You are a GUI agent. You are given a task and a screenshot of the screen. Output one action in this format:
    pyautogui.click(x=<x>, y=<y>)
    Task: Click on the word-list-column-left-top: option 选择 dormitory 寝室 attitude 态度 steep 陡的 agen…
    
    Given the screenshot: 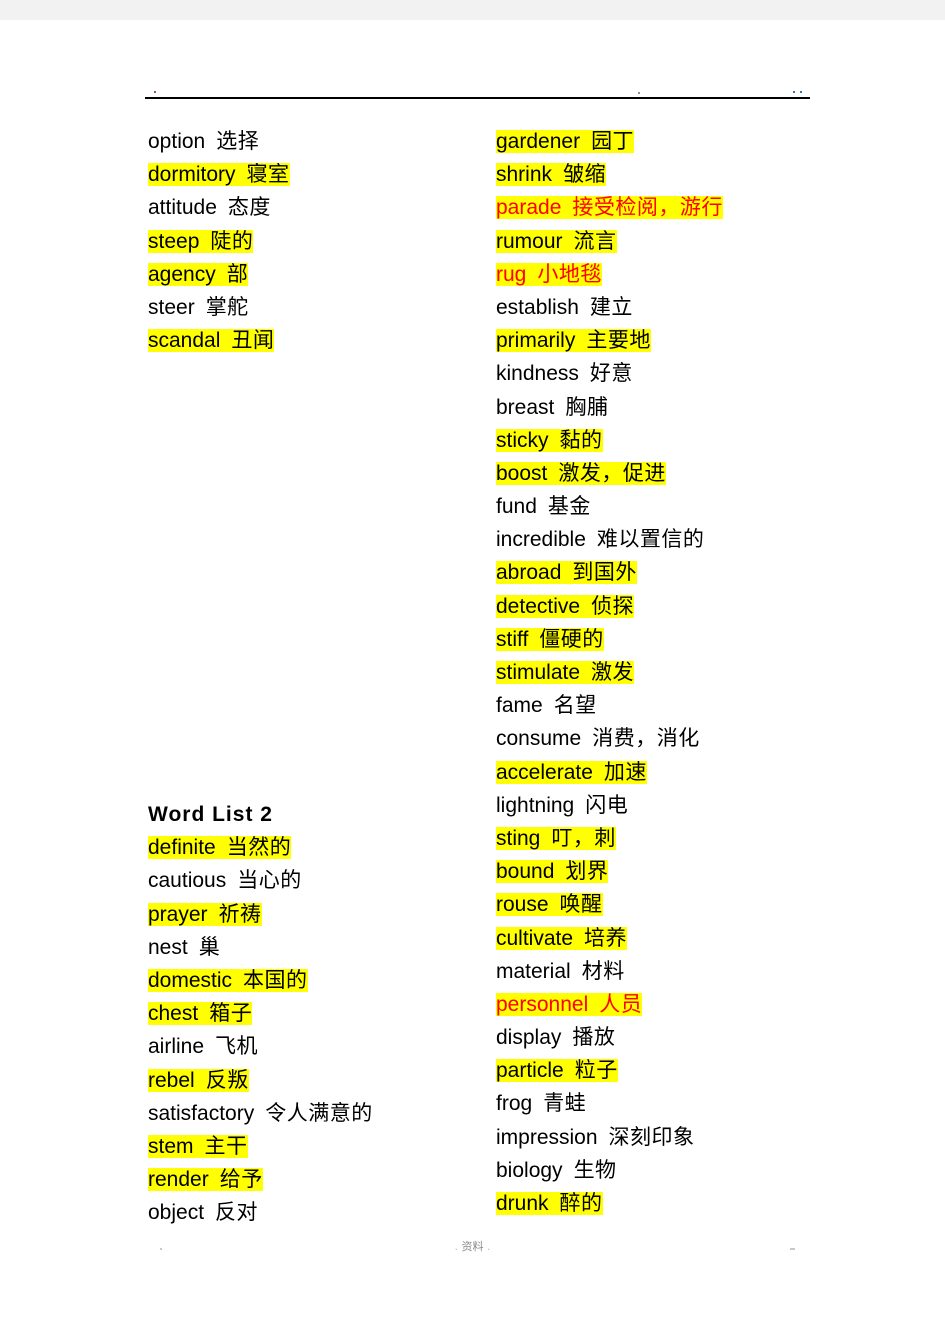 What is the action you would take?
    pyautogui.click(x=313, y=241)
    